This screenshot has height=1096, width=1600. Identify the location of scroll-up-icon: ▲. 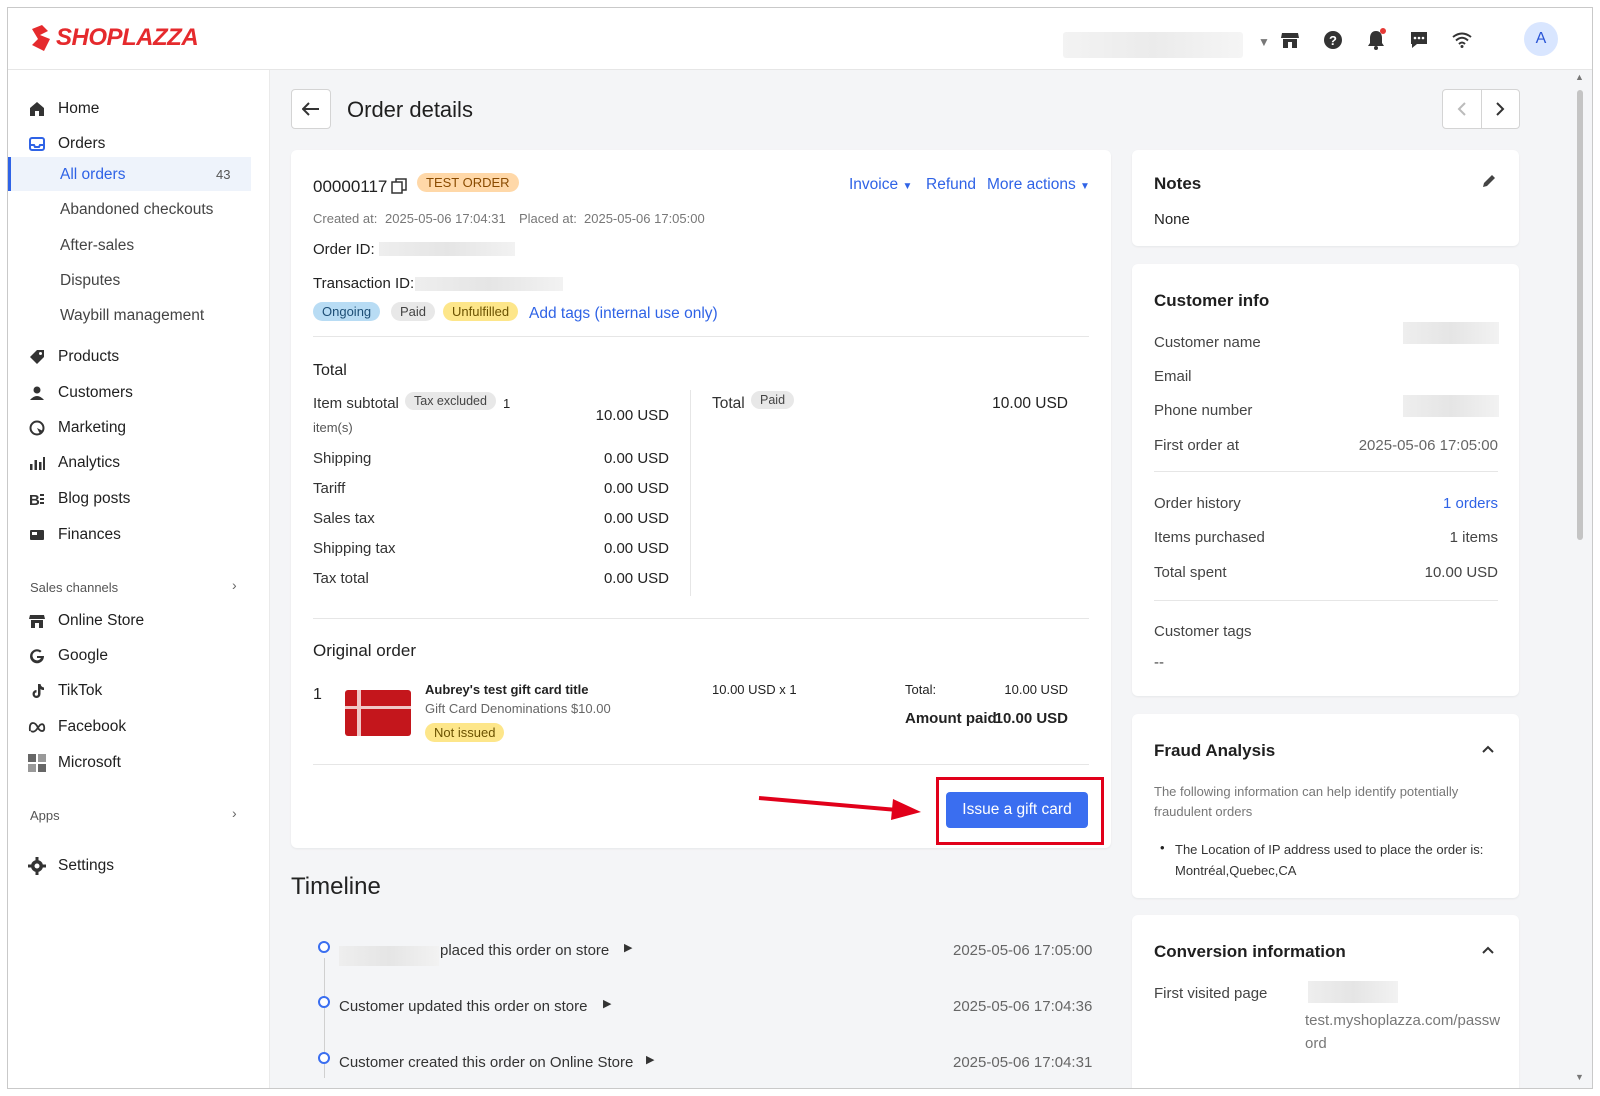
(1579, 77).